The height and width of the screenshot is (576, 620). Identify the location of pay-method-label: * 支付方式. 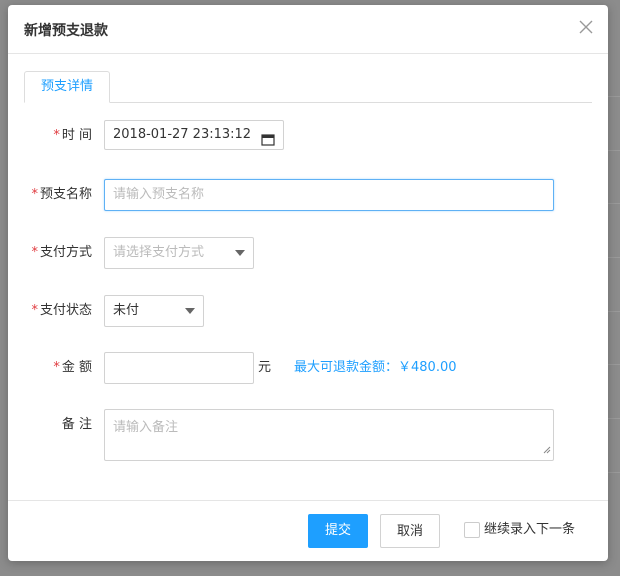
(61, 252).